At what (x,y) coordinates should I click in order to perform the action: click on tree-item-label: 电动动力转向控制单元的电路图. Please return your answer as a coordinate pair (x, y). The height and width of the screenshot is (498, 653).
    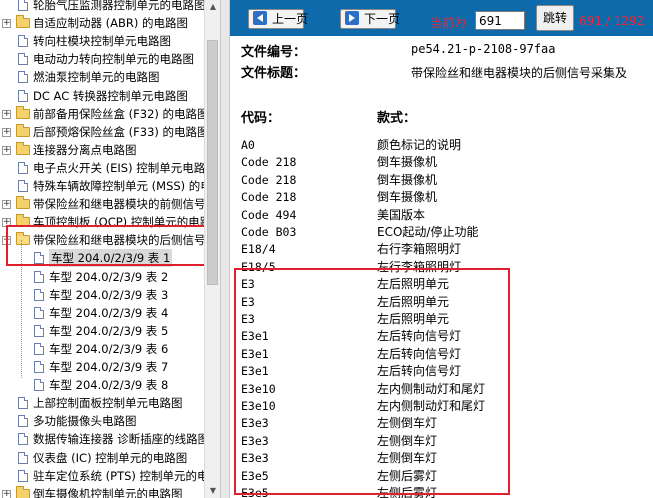
    Looking at the image, I should click on (113, 59).